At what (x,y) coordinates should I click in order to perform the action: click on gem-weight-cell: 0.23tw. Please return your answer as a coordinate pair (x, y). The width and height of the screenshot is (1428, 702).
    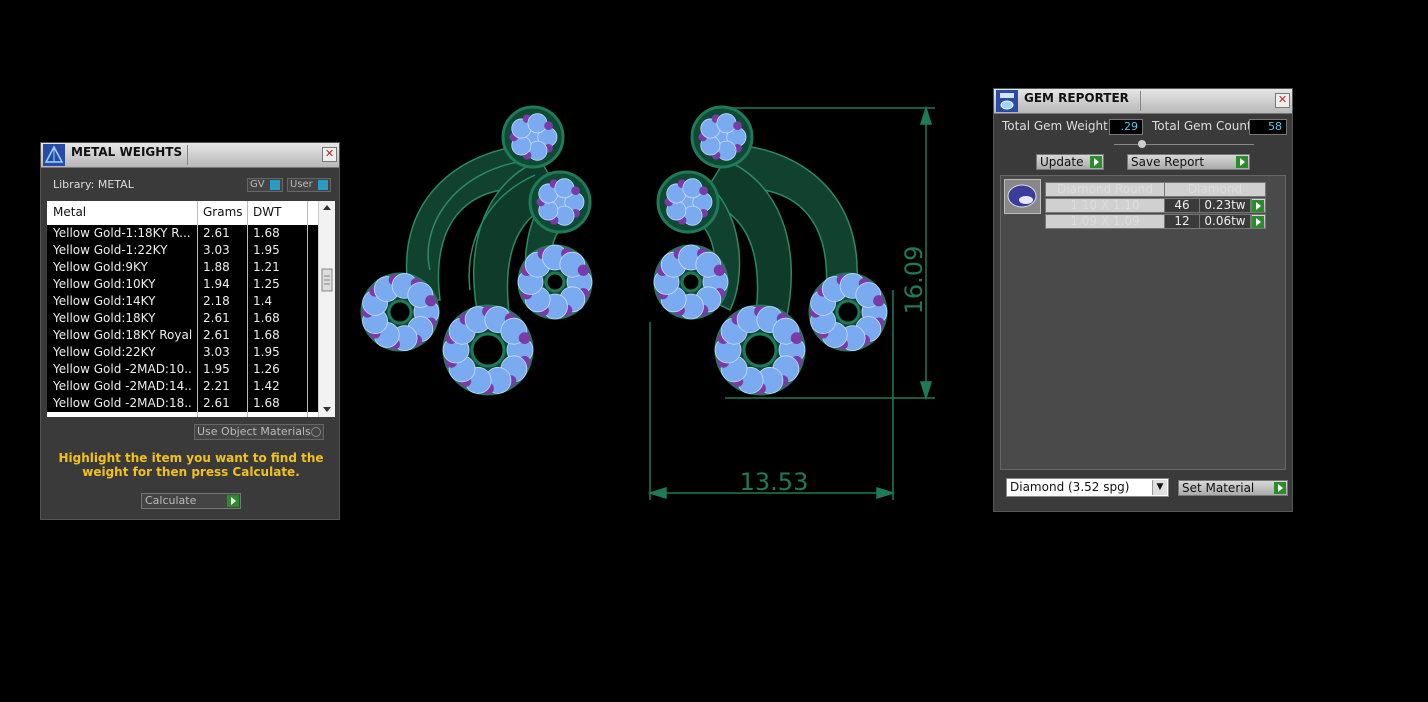
    Looking at the image, I should click on (1225, 205).